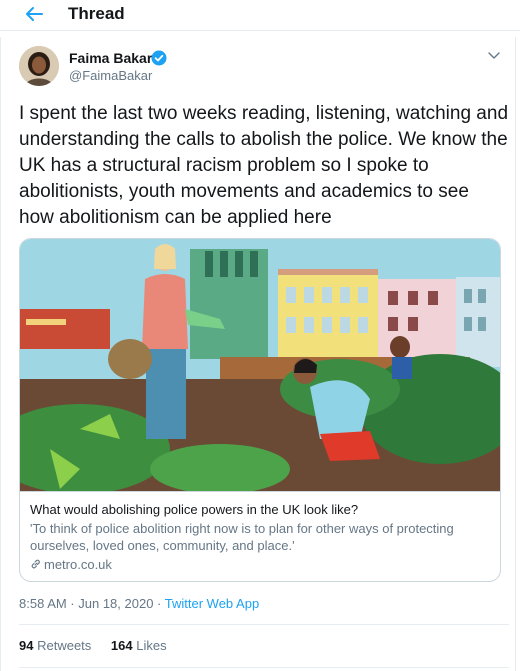  What do you see at coordinates (86, 603) in the screenshot?
I see `tweet-timestamp: 8:58 AM · Jun 18, 2020` at bounding box center [86, 603].